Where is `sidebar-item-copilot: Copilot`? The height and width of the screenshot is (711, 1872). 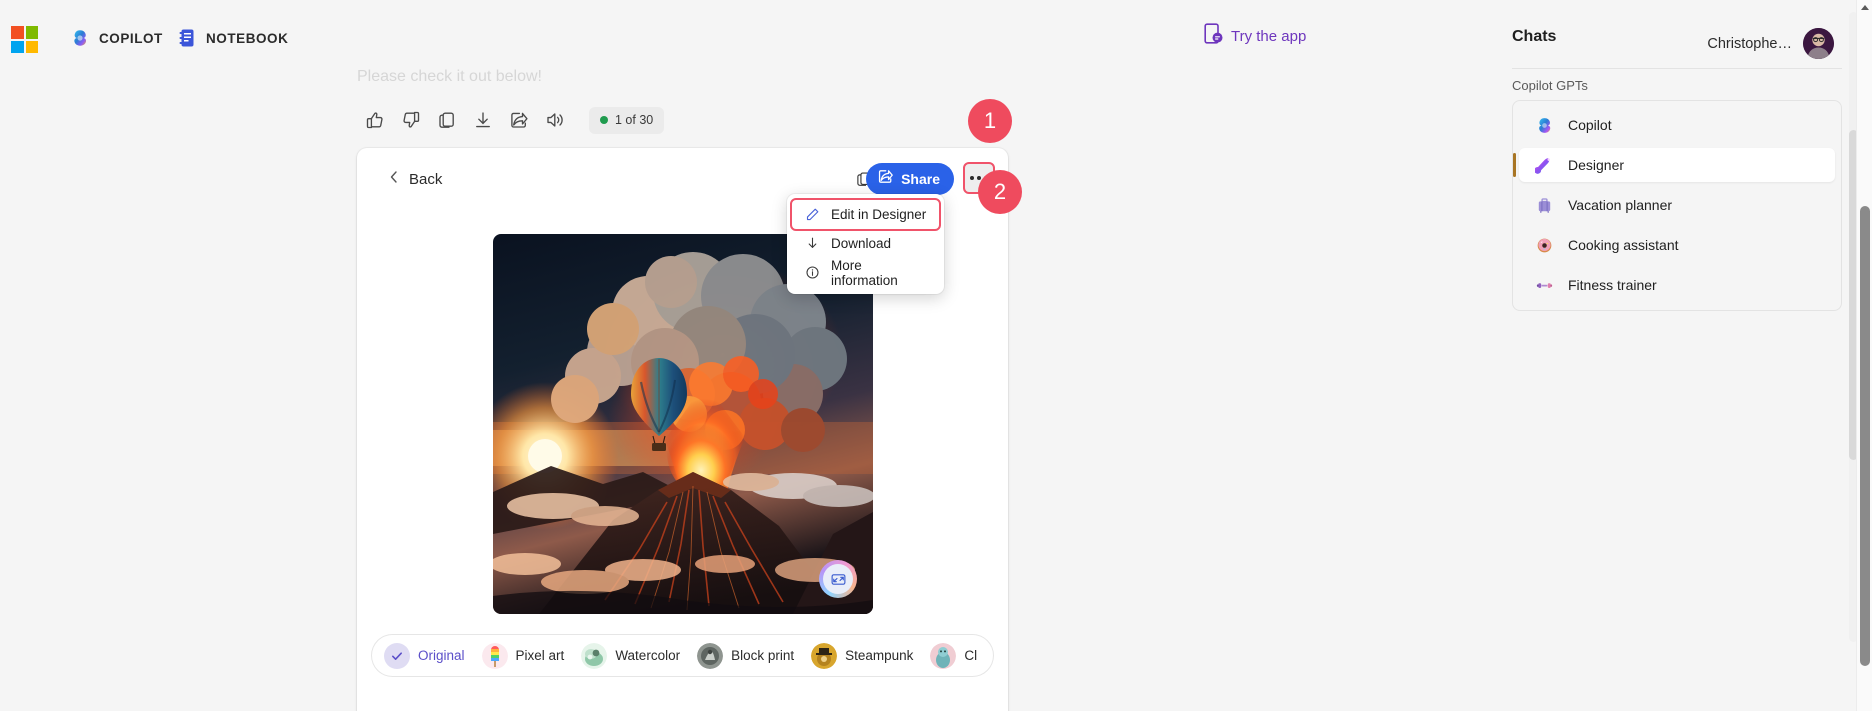 sidebar-item-copilot: Copilot is located at coordinates (1677, 125).